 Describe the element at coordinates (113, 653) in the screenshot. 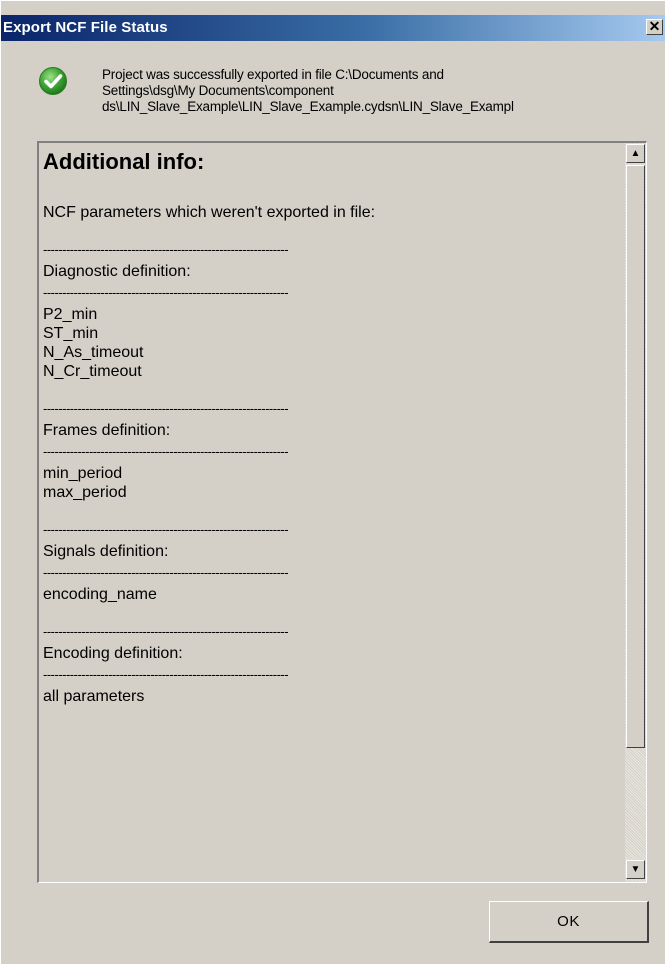

I see `section-title-encoding: Encoding definition:` at that location.